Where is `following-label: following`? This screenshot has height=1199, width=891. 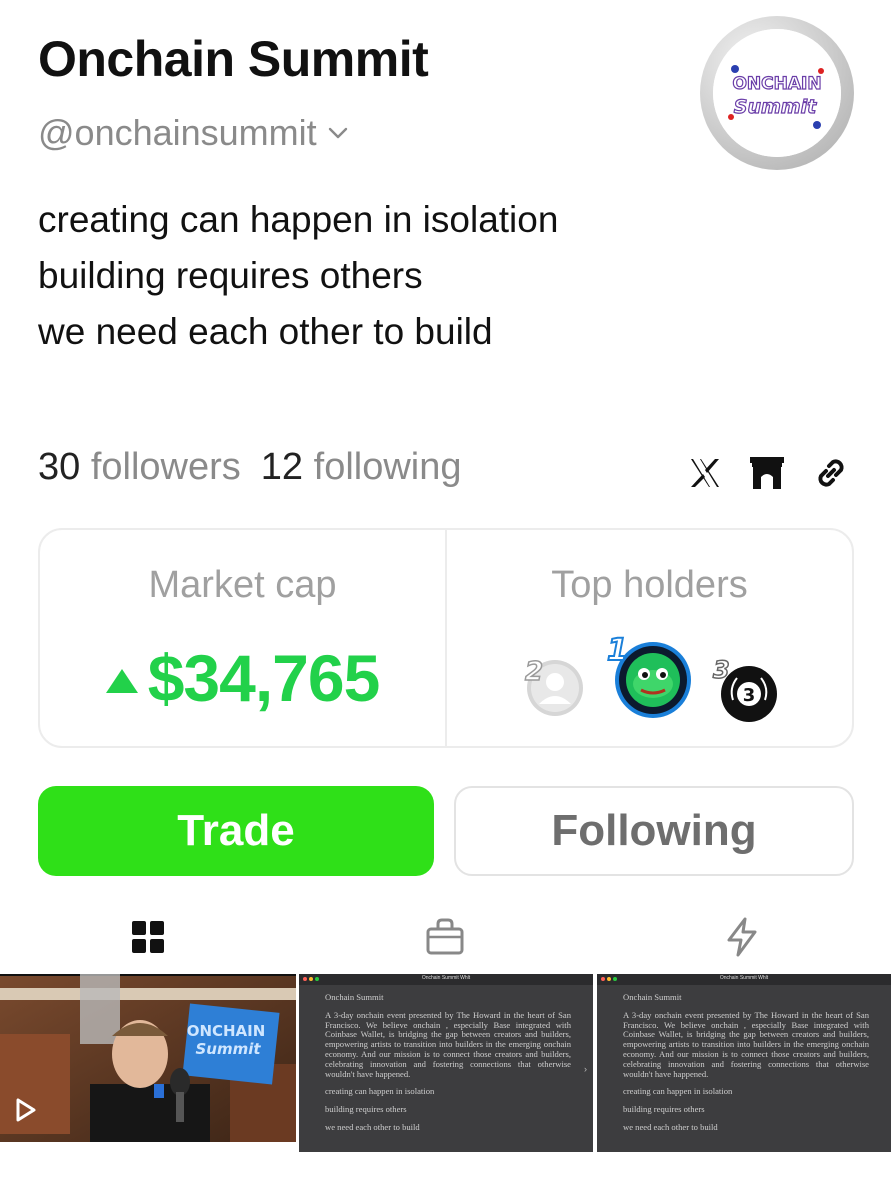 following-label: following is located at coordinates (387, 467).